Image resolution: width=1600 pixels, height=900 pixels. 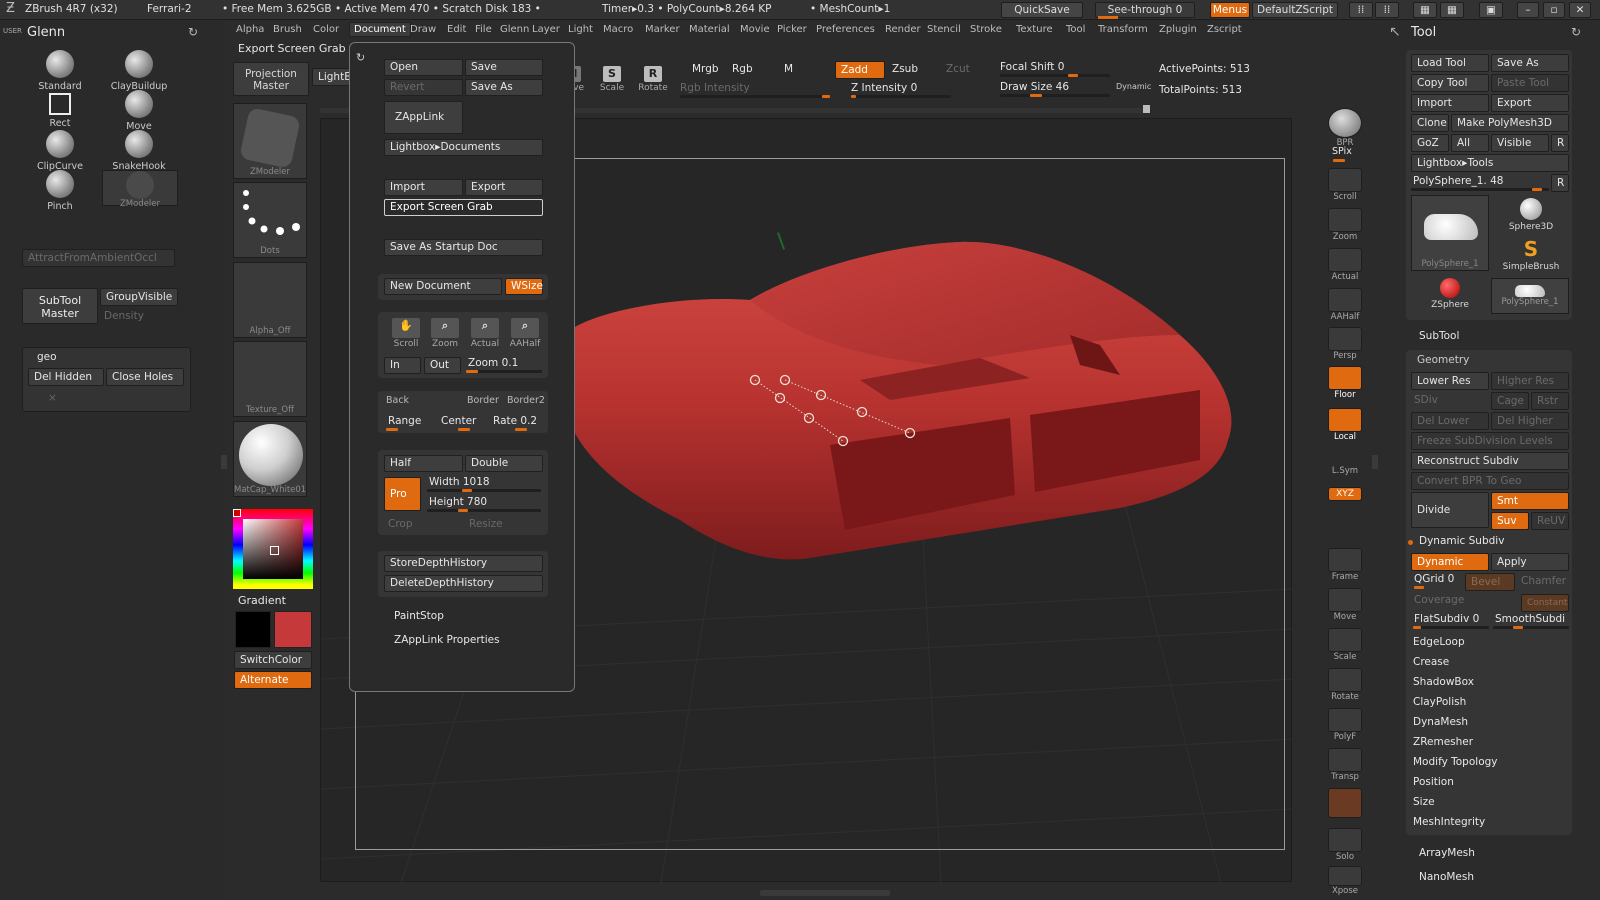 I want to click on zoom-in-button: In, so click(x=402, y=365).